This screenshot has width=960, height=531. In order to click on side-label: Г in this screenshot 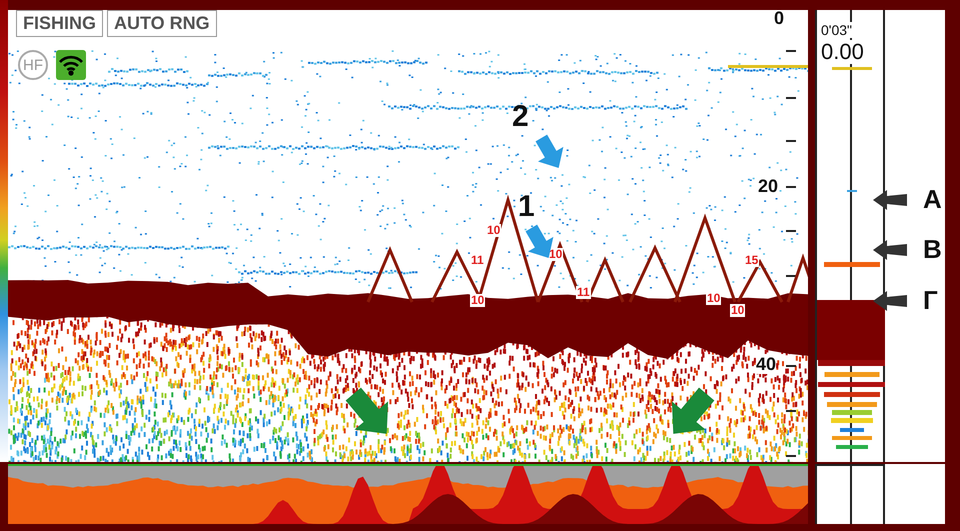, I will do `click(930, 300)`.